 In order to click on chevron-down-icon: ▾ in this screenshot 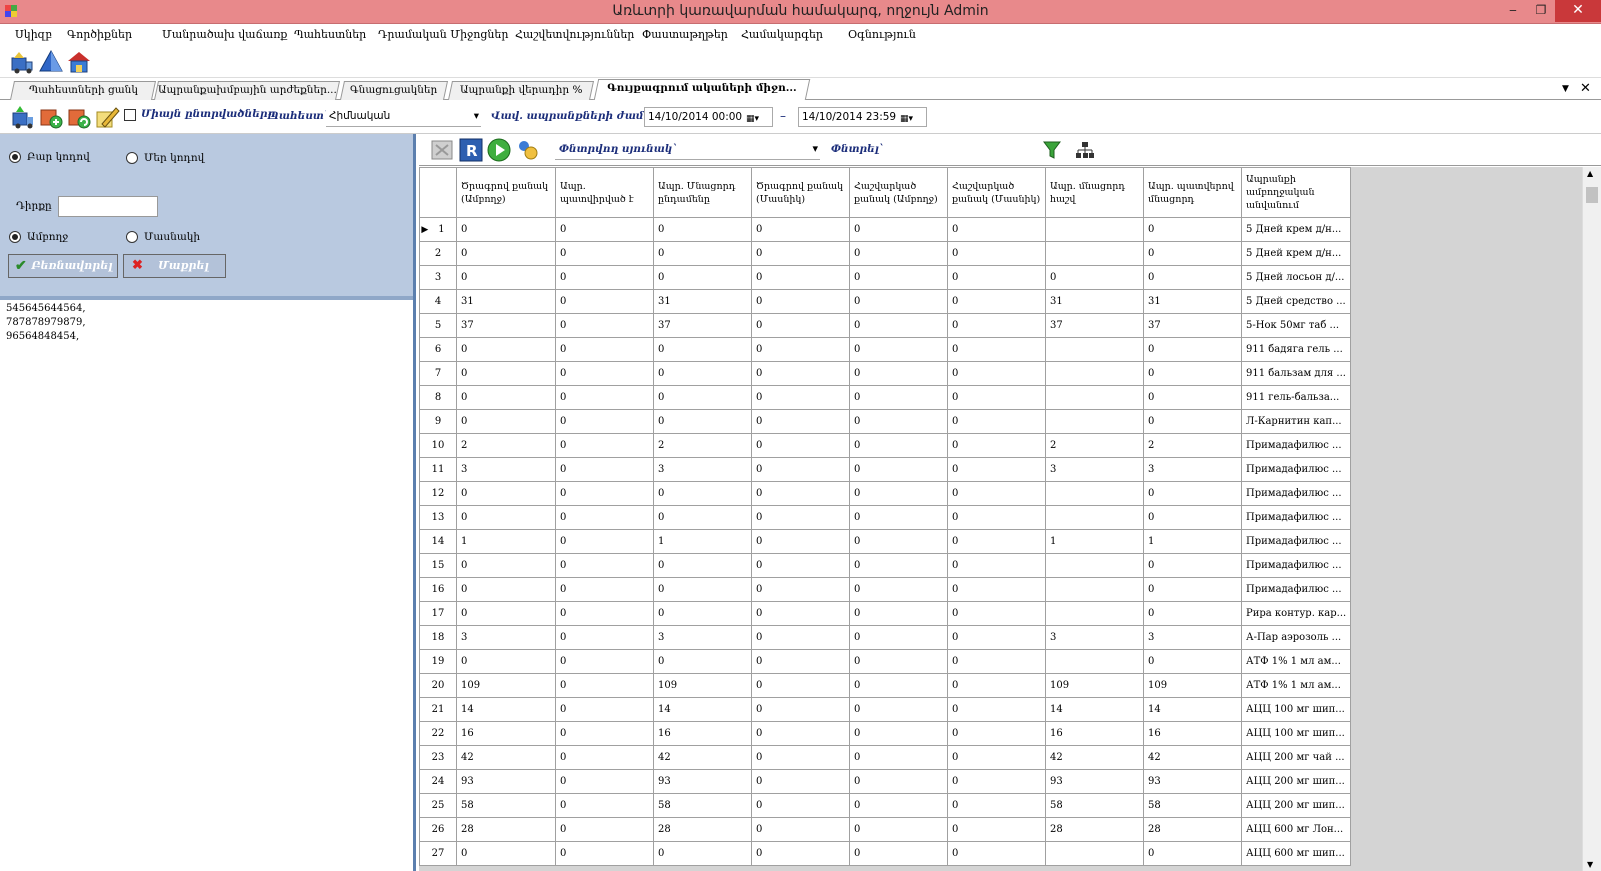, I will do `click(476, 116)`.